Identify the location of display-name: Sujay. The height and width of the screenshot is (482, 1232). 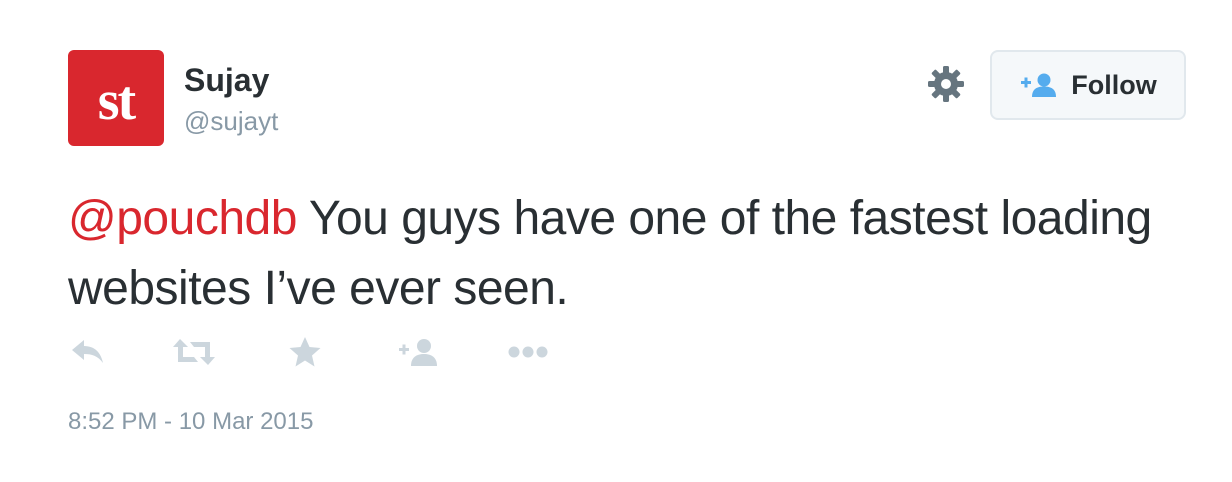
(226, 80).